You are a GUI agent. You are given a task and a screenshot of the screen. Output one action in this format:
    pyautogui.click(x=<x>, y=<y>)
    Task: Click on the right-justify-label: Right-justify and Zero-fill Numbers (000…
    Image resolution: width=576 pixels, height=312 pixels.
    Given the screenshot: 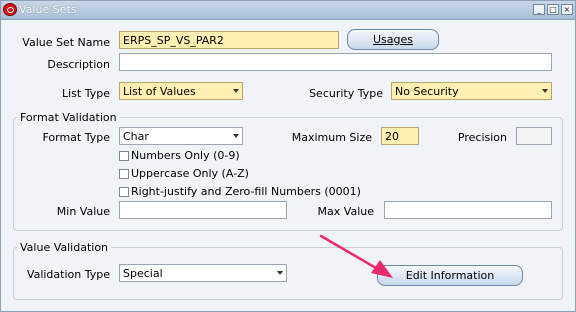 What is the action you would take?
    pyautogui.click(x=246, y=191)
    